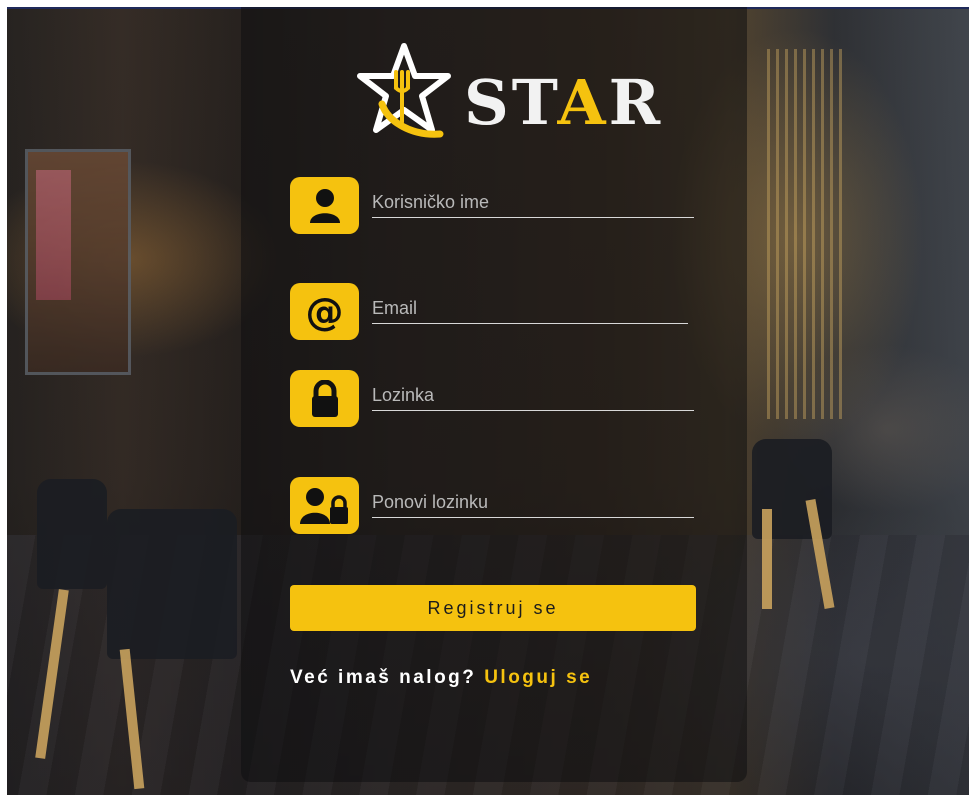 The height and width of the screenshot is (796, 973). I want to click on at-sign-icon: @, so click(324, 311).